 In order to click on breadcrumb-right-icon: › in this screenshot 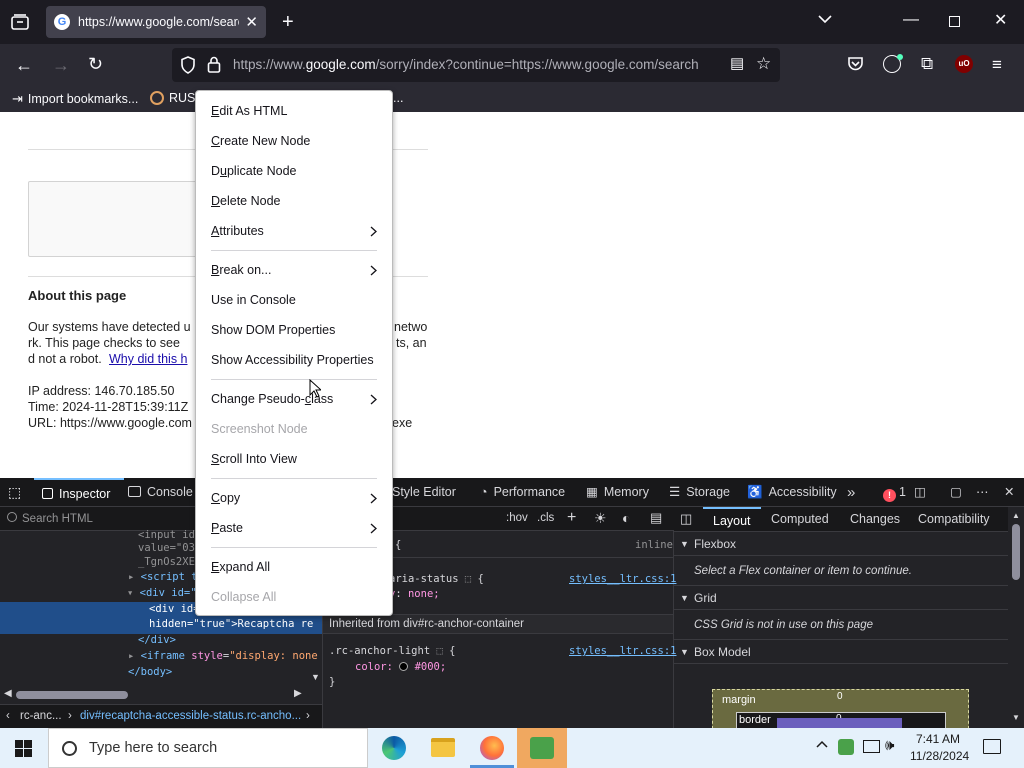, I will do `click(308, 716)`.